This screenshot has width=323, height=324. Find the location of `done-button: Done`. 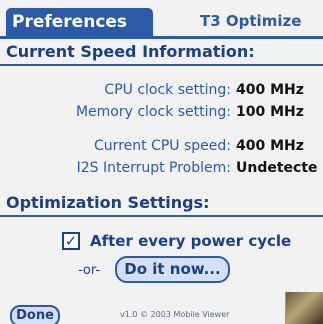

done-button: Done is located at coordinates (35, 314).